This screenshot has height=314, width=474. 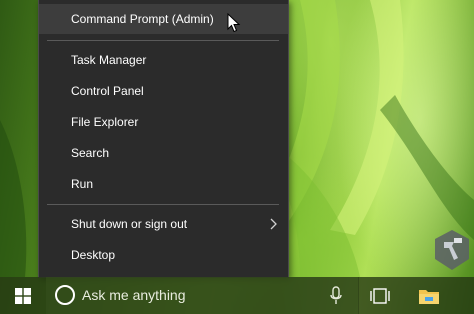 I want to click on menu-item-label: Search, so click(x=90, y=153).